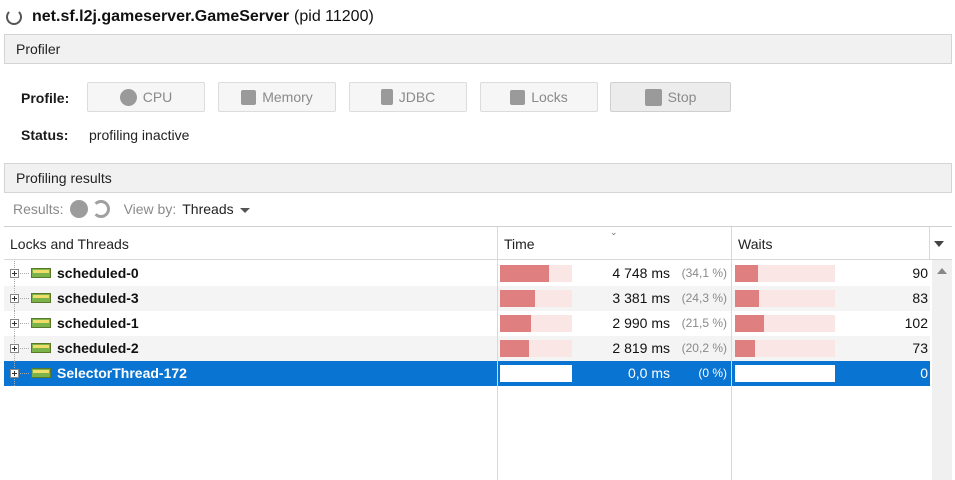 This screenshot has width=955, height=480. I want to click on time-value: 2 819 ms, so click(641, 348).